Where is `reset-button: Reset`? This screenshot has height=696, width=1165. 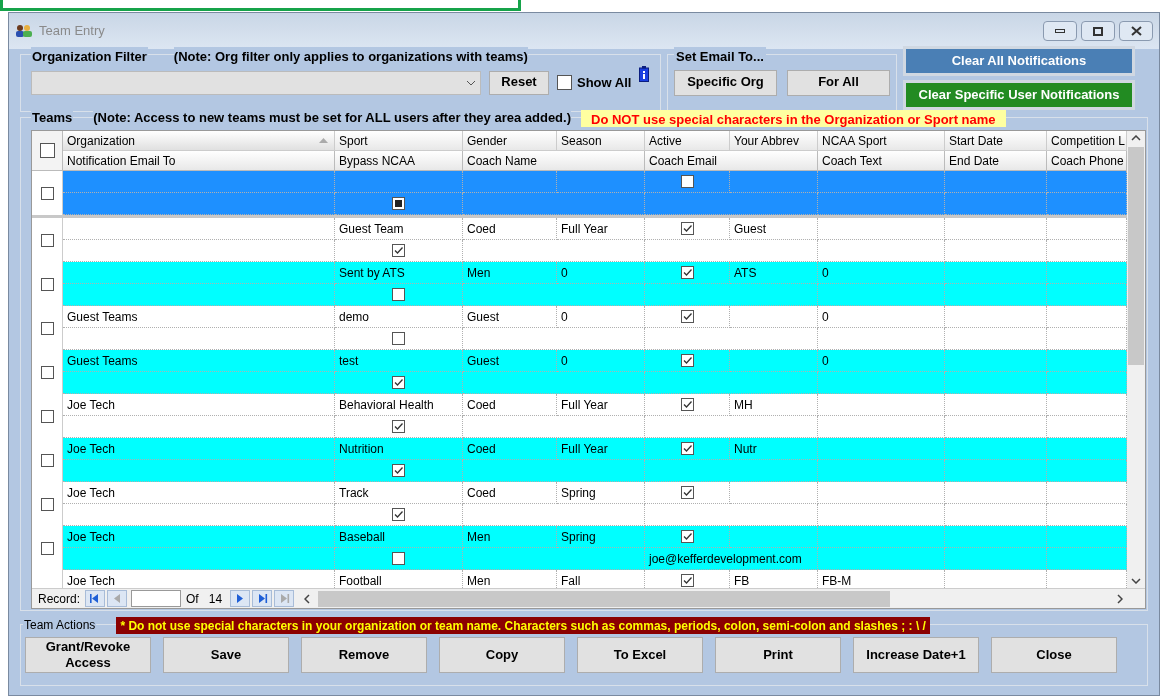
reset-button: Reset is located at coordinates (519, 82).